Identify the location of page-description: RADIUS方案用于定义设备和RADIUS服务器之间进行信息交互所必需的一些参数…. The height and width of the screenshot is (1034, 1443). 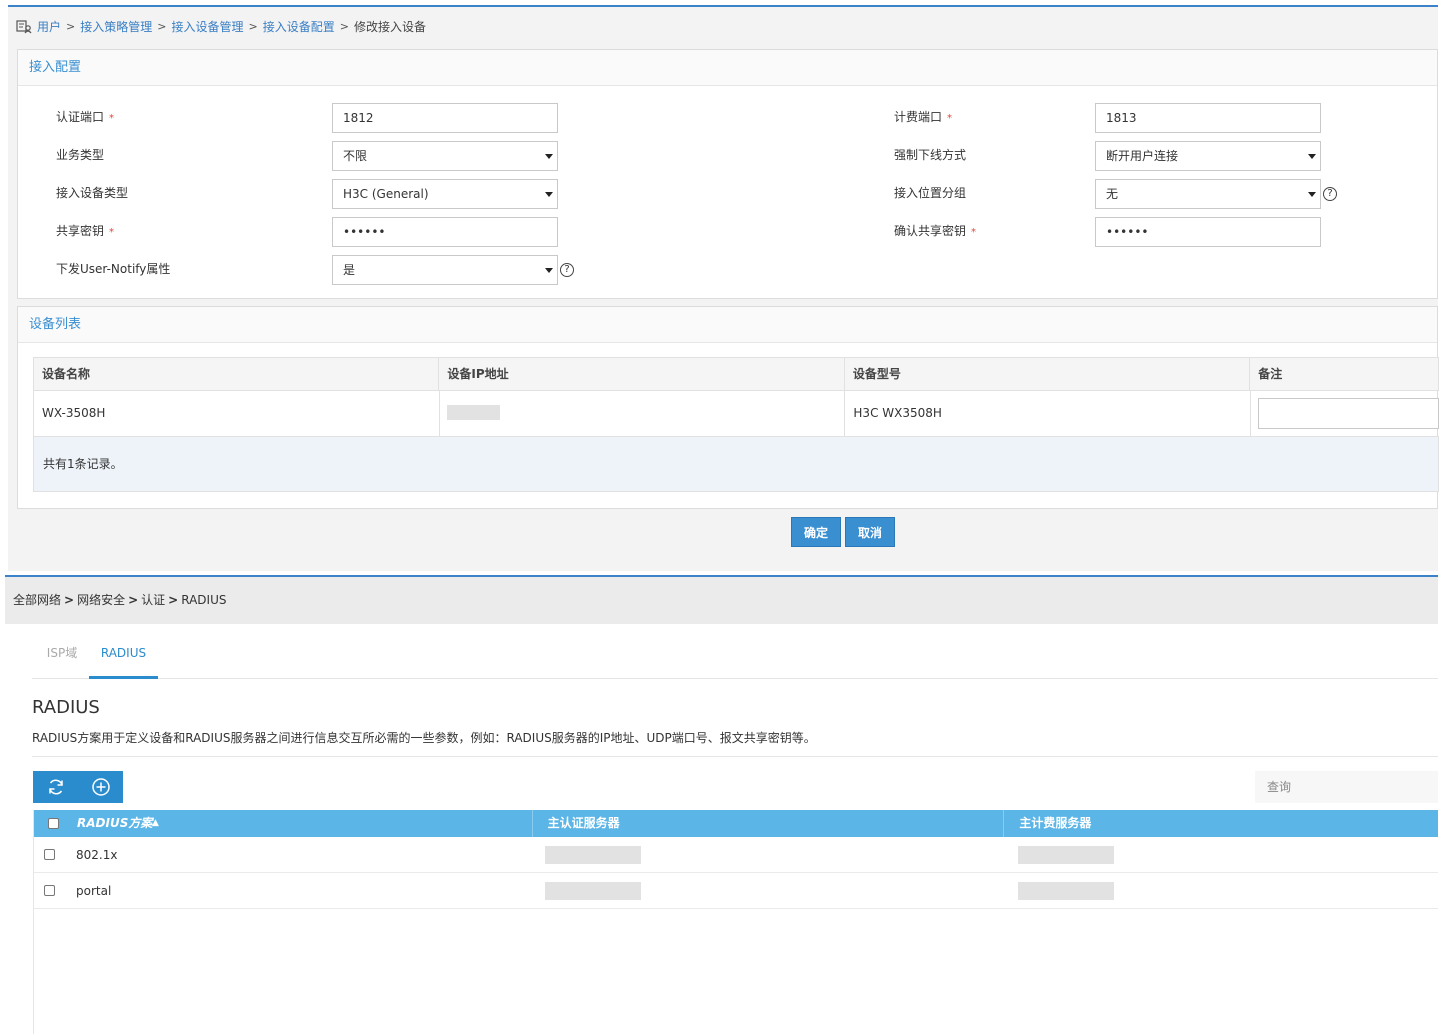
(735, 743).